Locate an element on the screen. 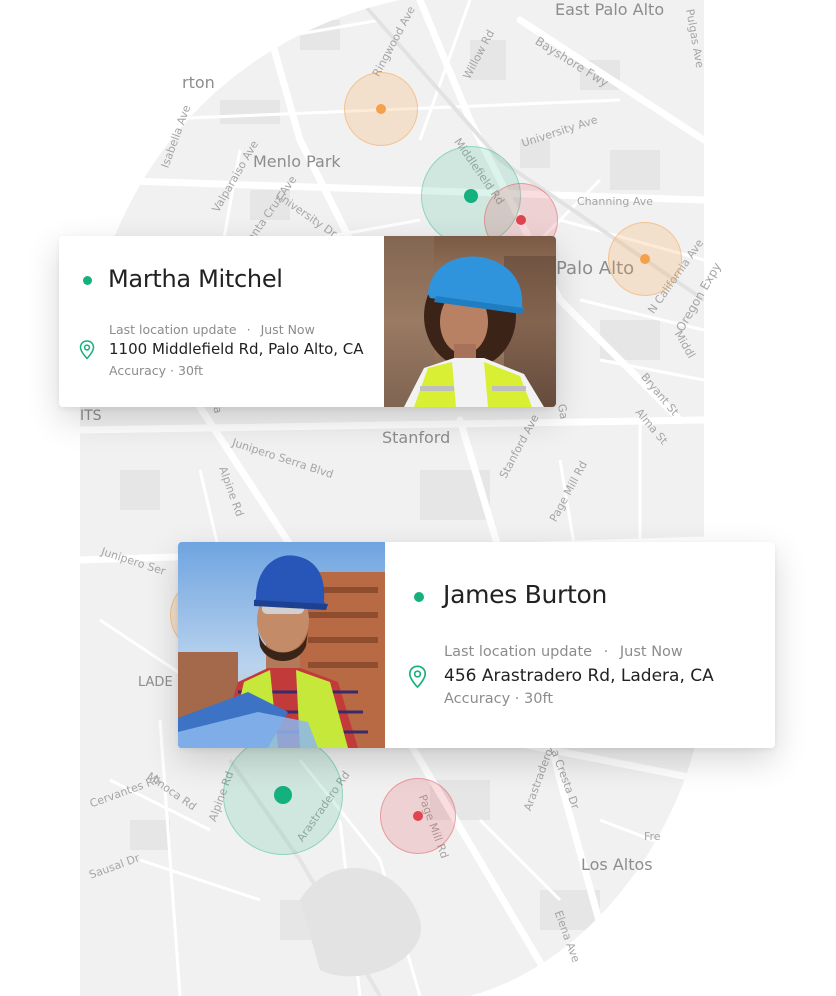 Image resolution: width=836 pixels, height=996 pixels. street-label: Fre is located at coordinates (652, 836).